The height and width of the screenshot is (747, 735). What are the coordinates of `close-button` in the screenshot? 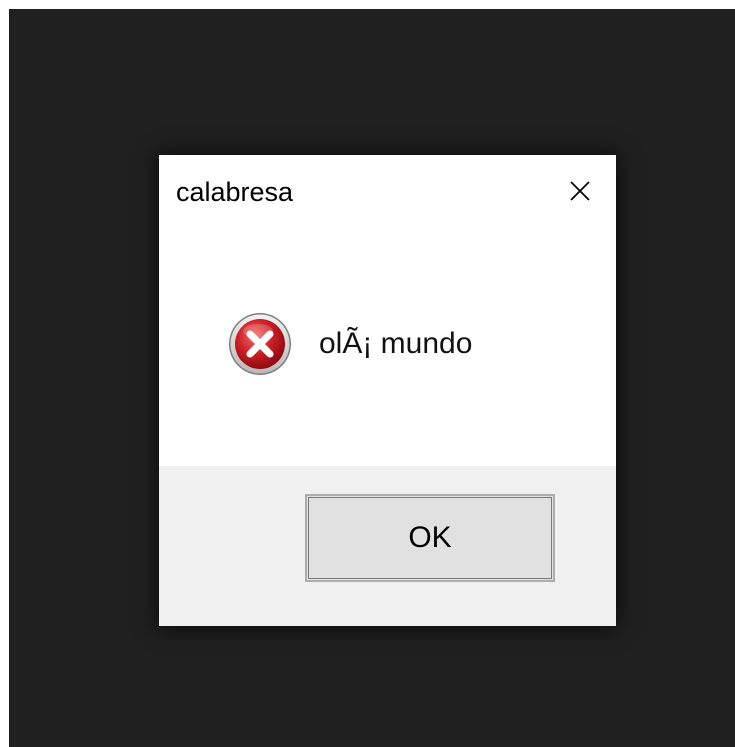 It's located at (580, 191).